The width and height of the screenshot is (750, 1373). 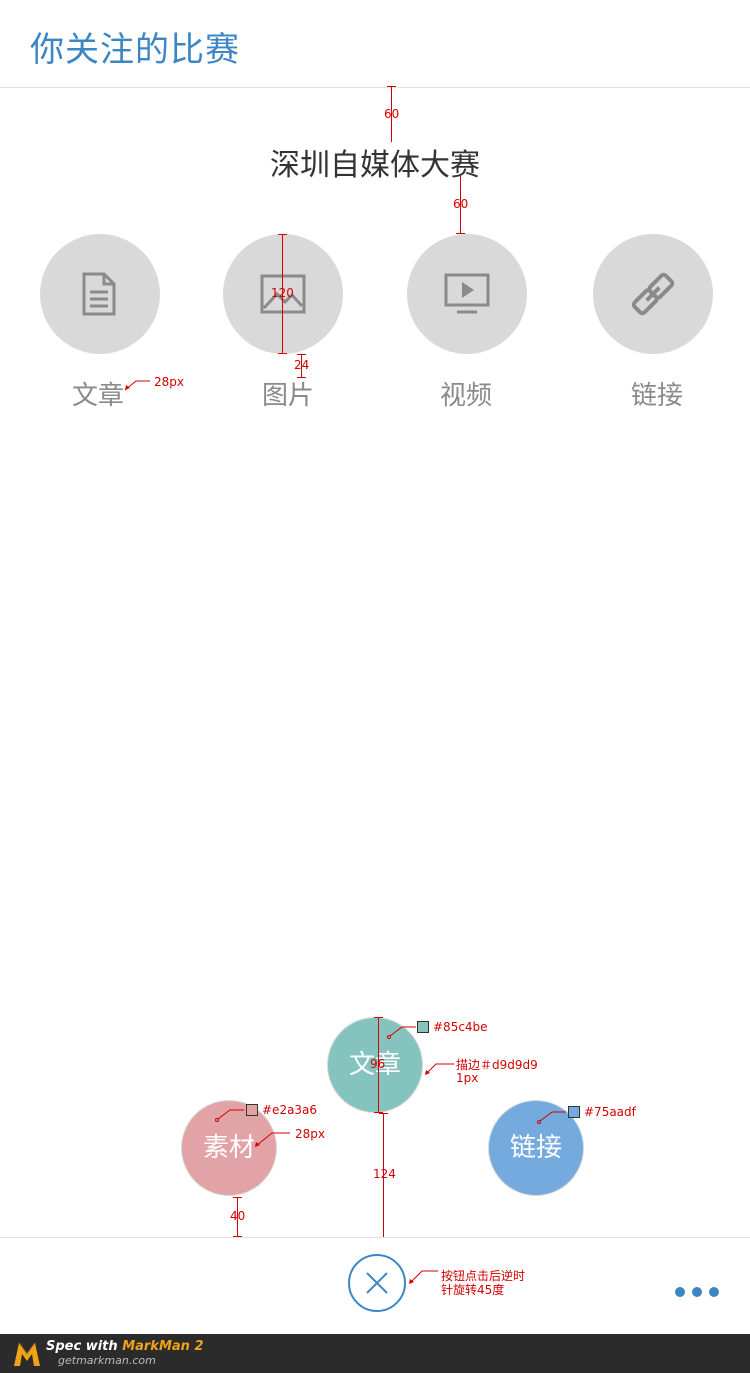 I want to click on page-title: 你关注的比赛, so click(x=135, y=50).